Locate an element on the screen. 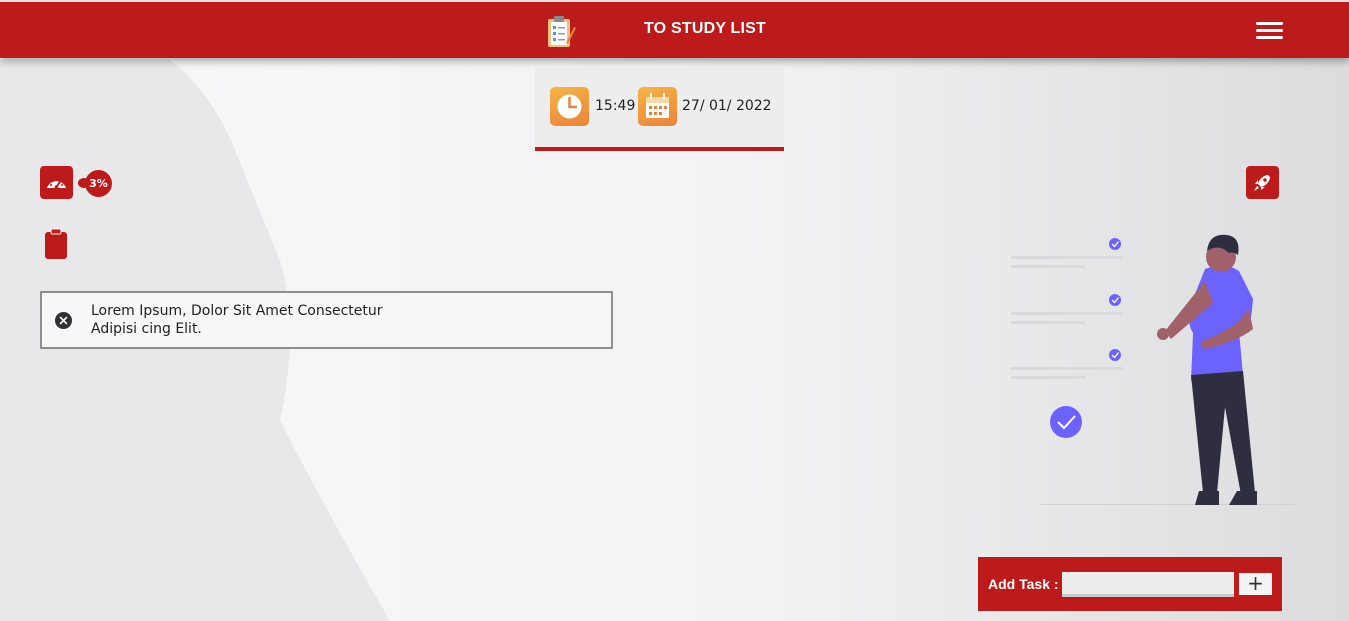 The image size is (1349, 621). clipboard-icon is located at coordinates (56, 244).